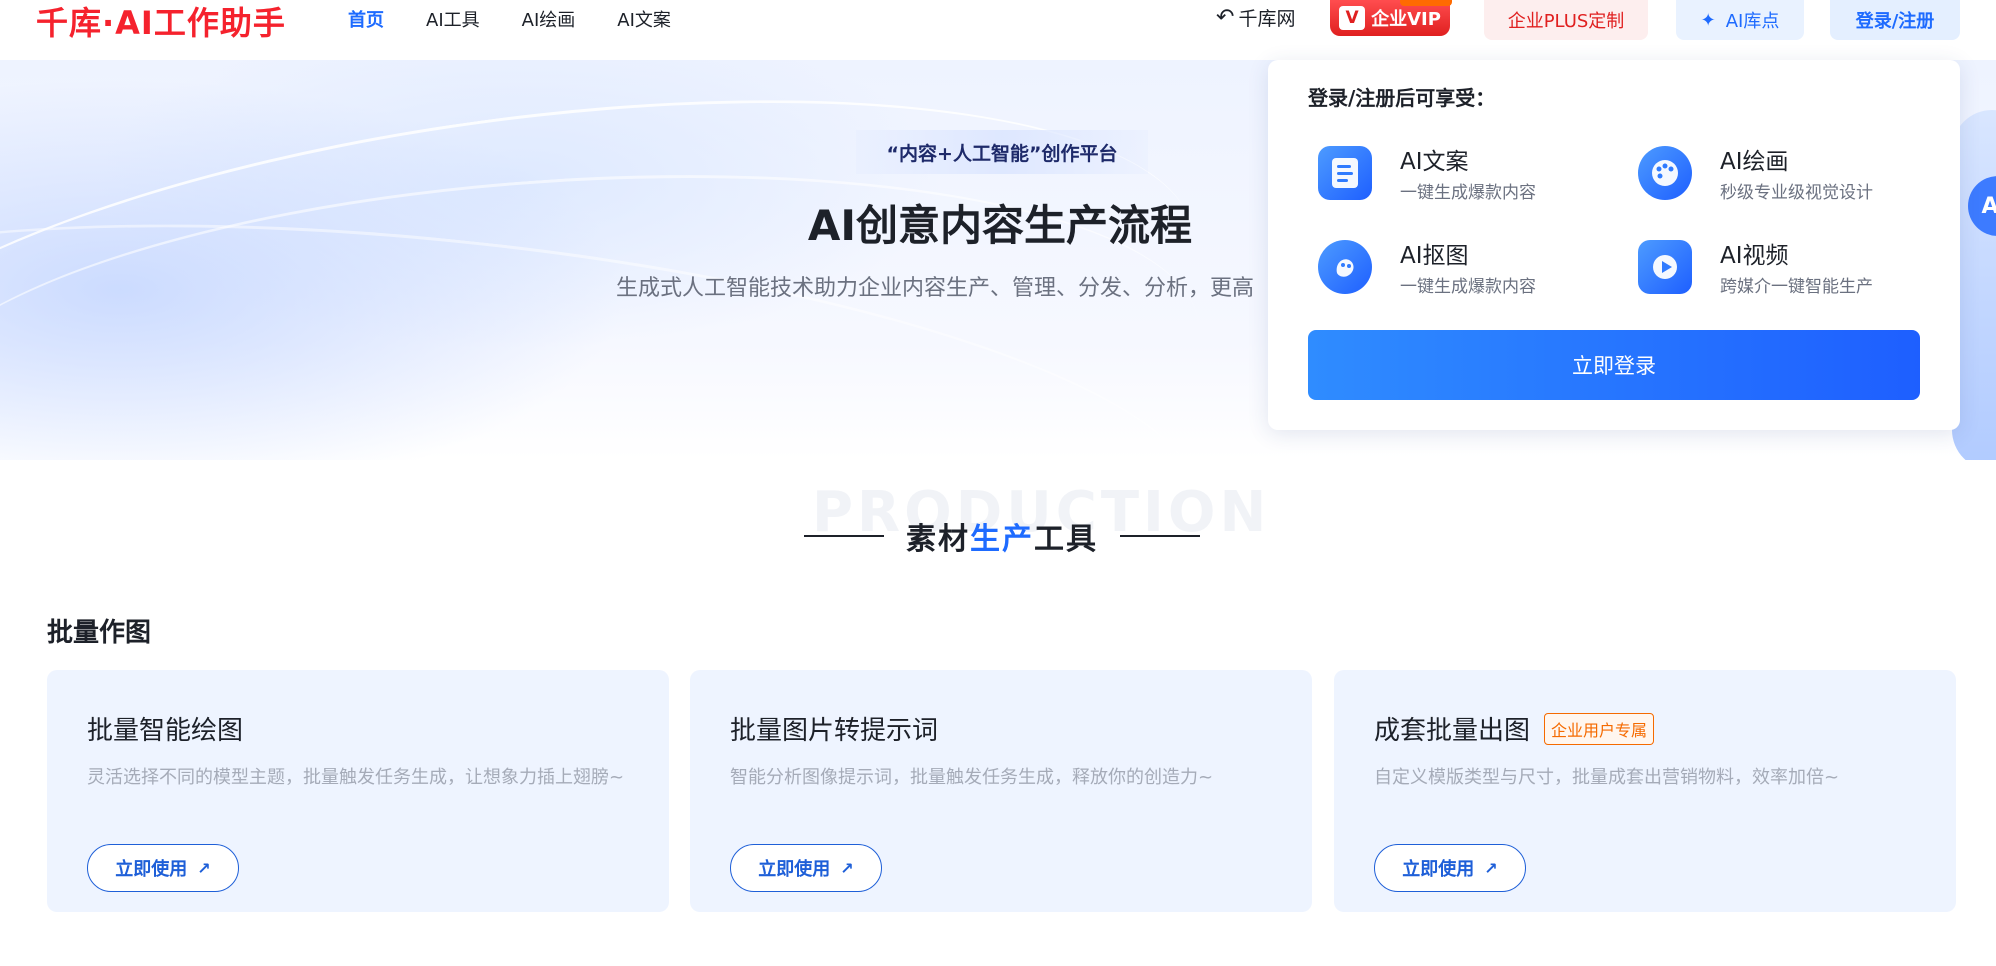 This screenshot has width=1996, height=966. I want to click on feature-name: AI视频, so click(1754, 256).